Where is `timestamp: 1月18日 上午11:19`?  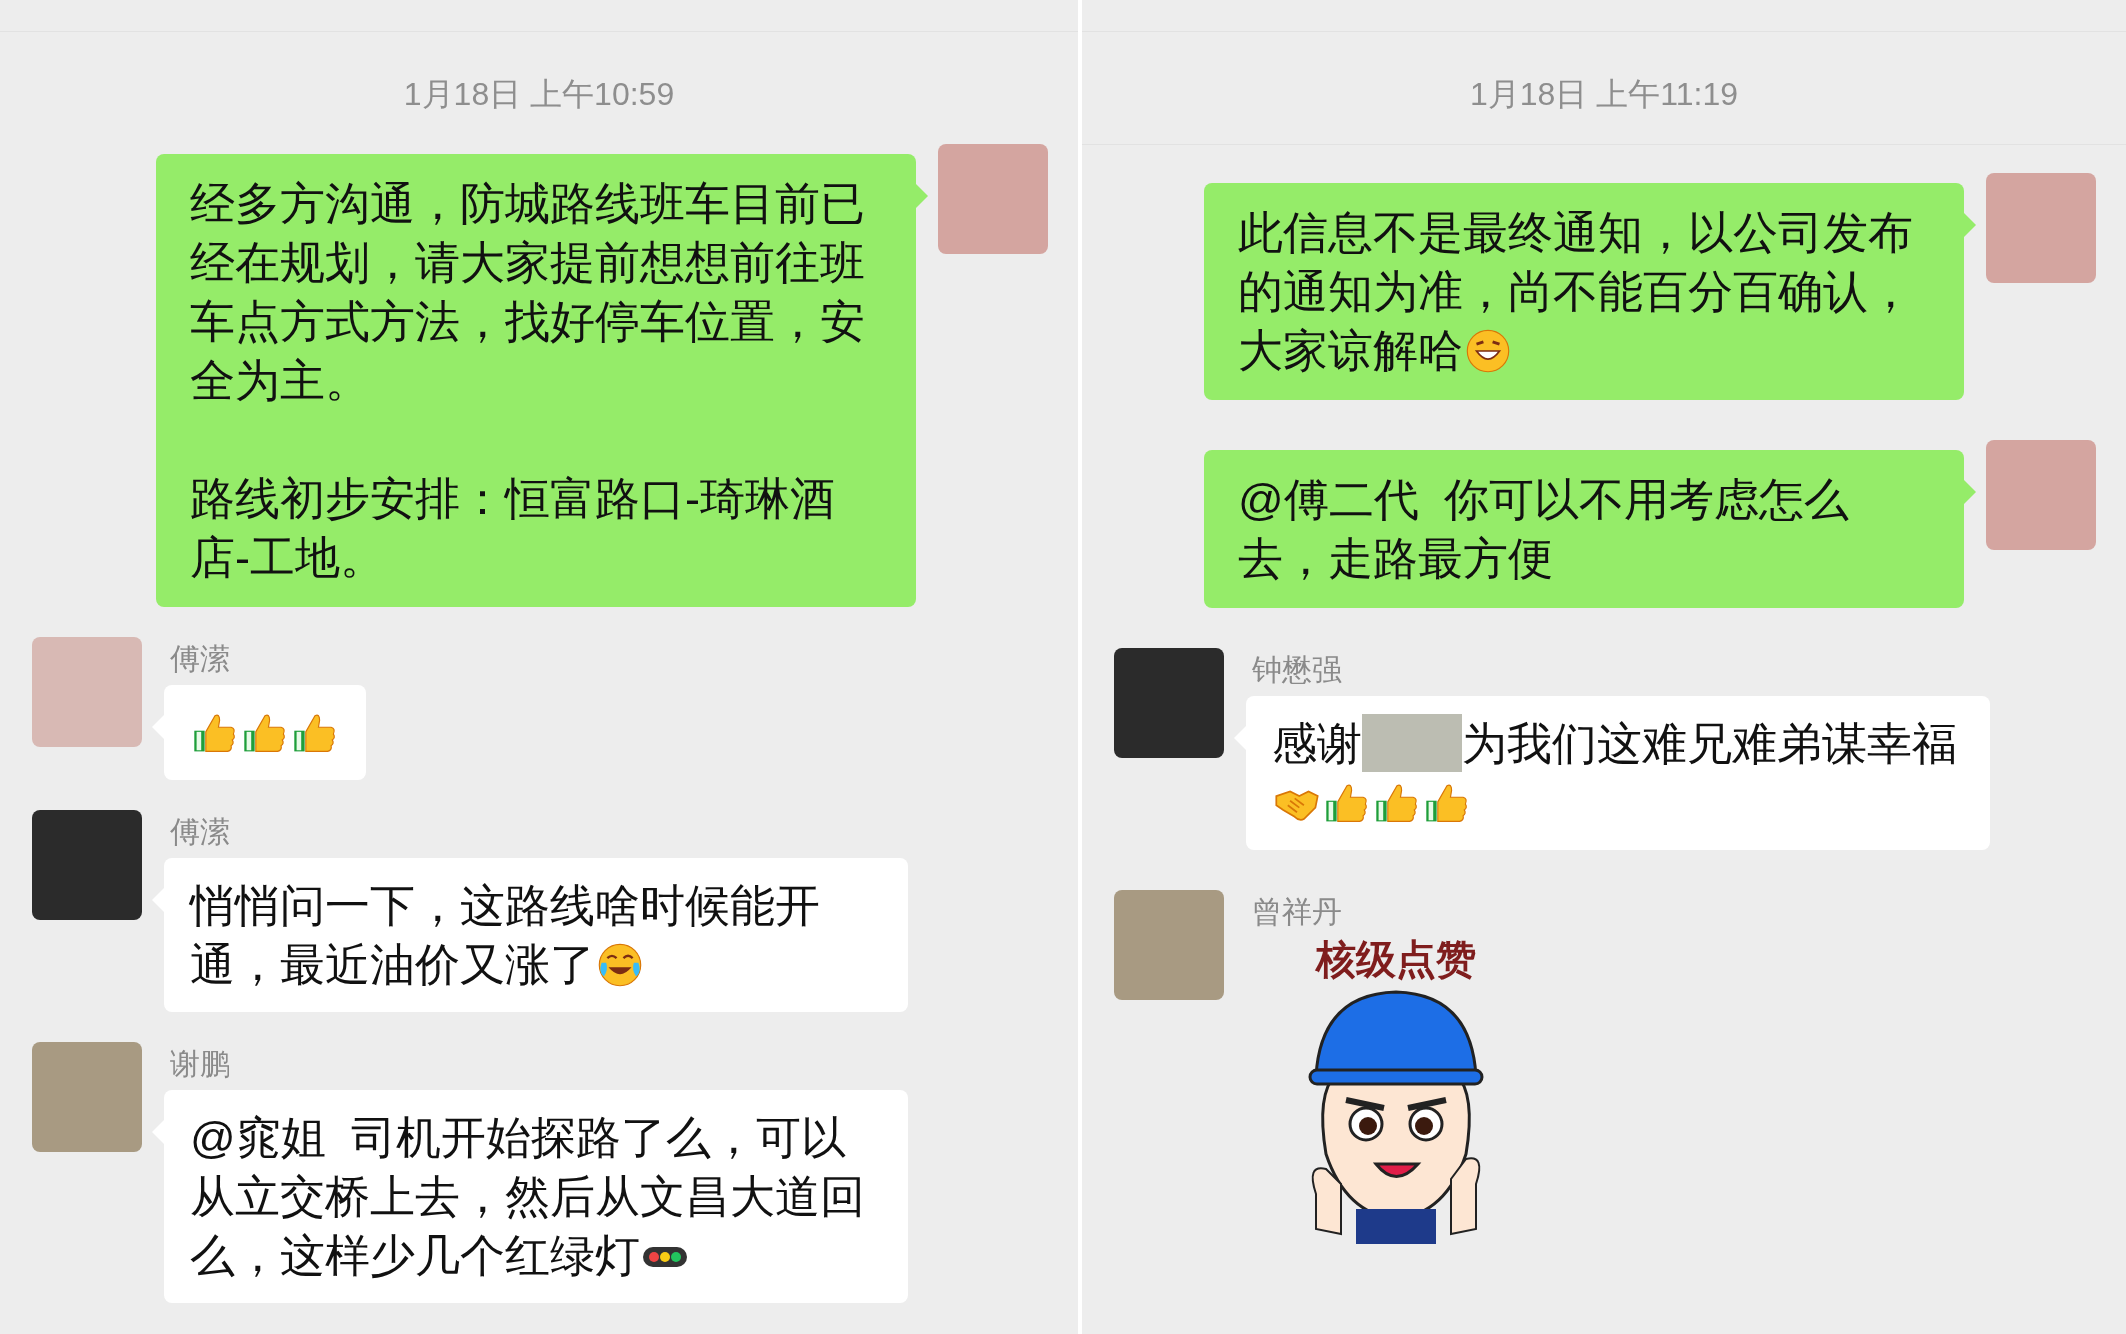 timestamp: 1月18日 上午11:19 is located at coordinates (1604, 94).